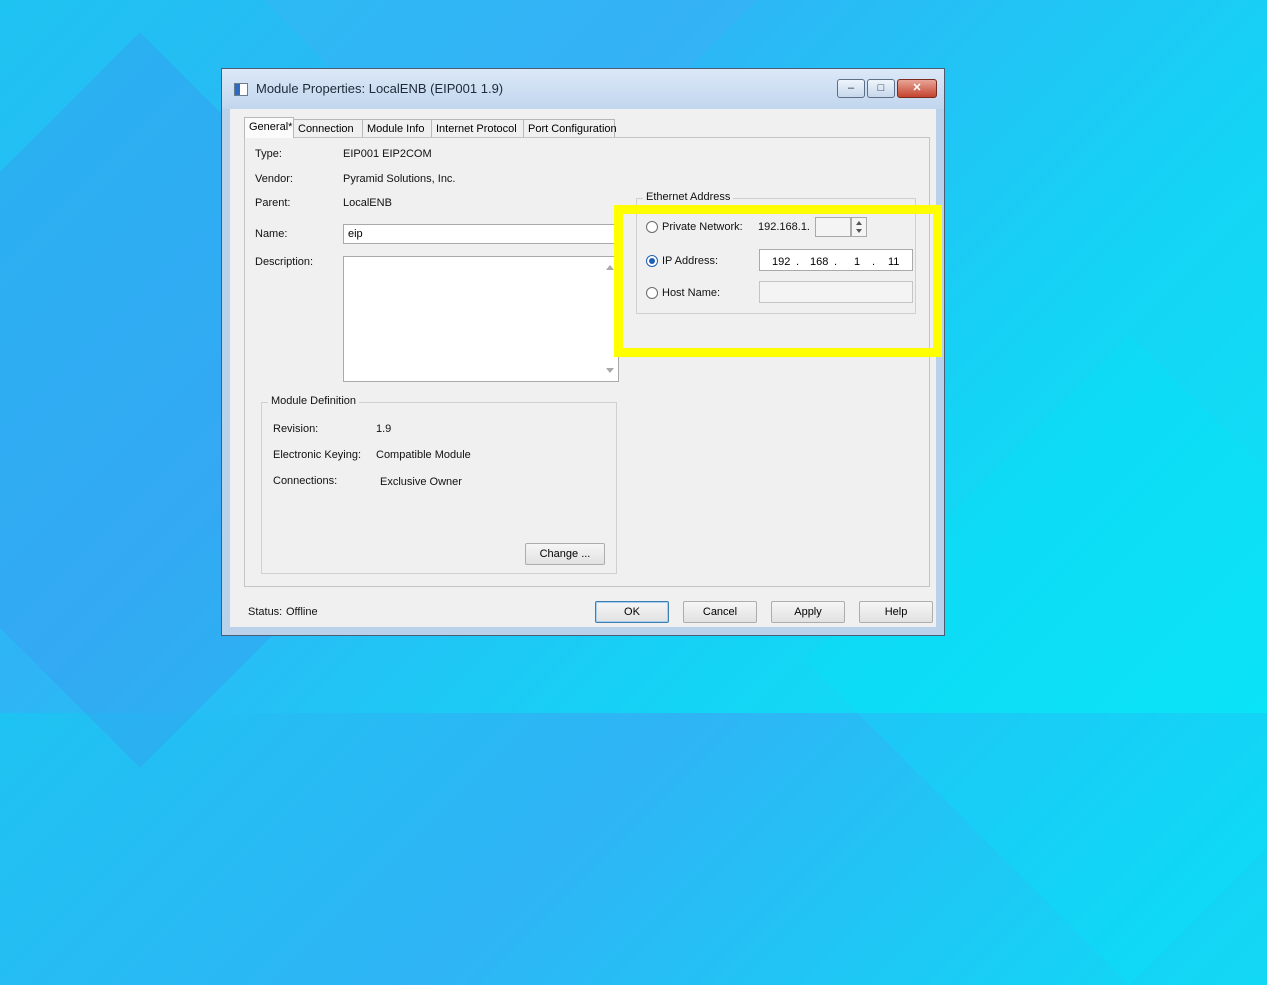 This screenshot has width=1267, height=985. I want to click on help-button: Help, so click(896, 612).